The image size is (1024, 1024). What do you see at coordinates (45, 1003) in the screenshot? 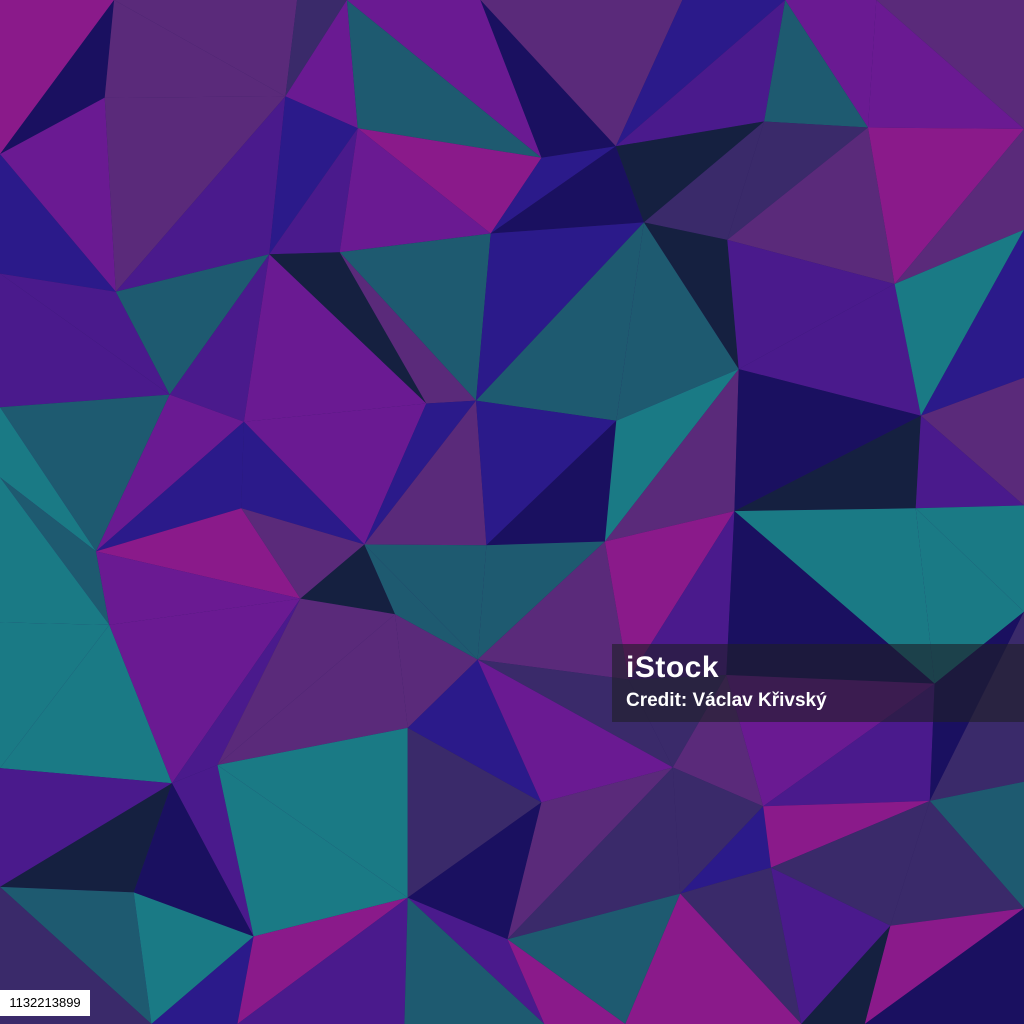
I see `image-id-label: 1132213899` at bounding box center [45, 1003].